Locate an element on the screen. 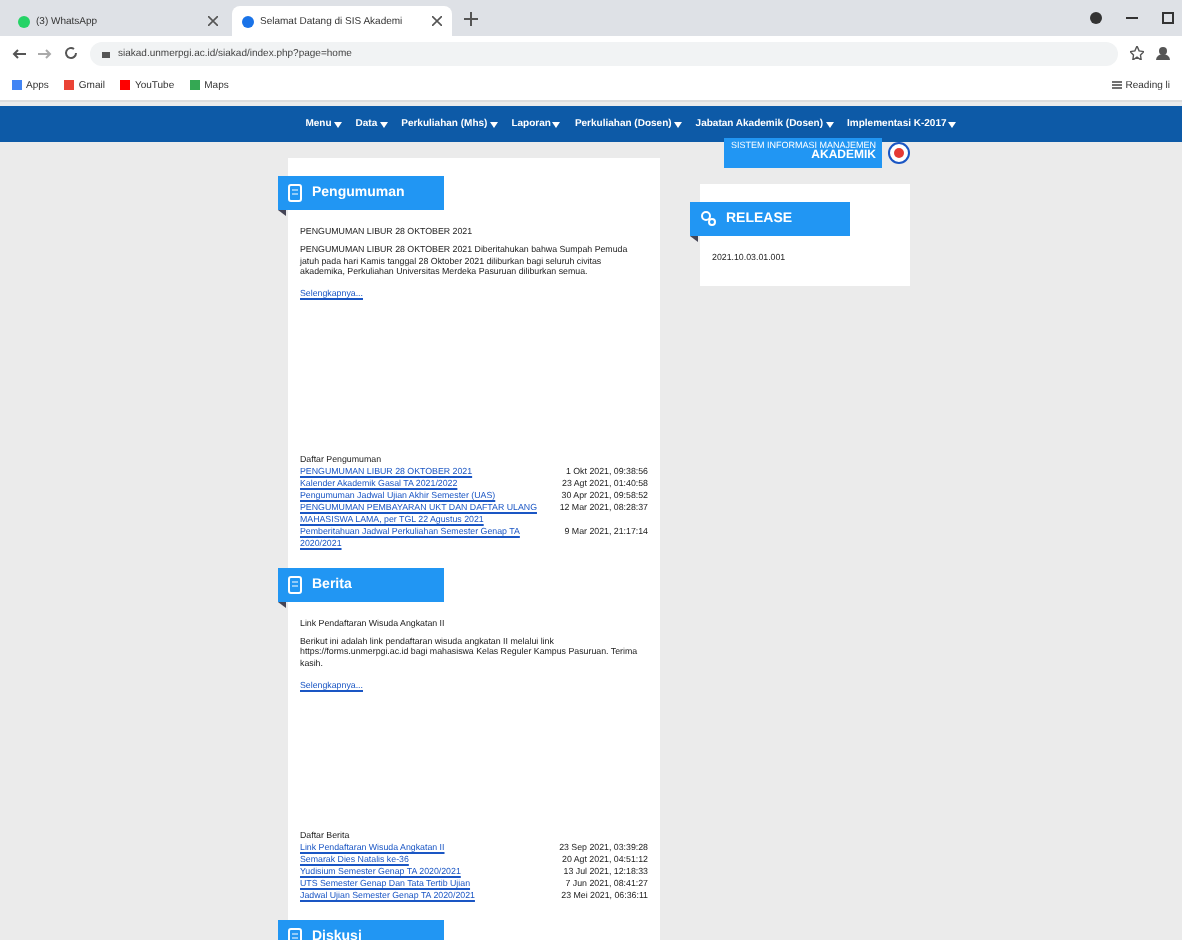 The width and height of the screenshot is (1182, 940). list-icon is located at coordinates (1116, 85).